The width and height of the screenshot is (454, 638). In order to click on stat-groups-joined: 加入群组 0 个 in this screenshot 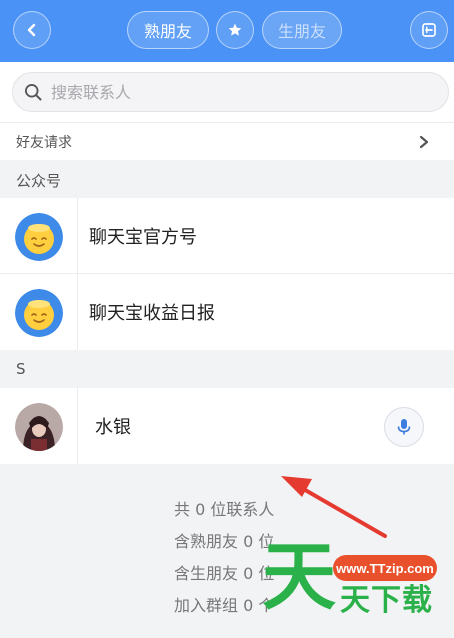, I will do `click(224, 605)`.